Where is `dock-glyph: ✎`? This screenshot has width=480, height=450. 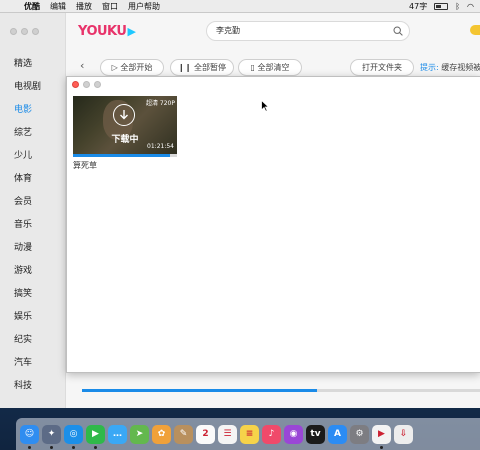
dock-glyph: ✎ is located at coordinates (183, 433).